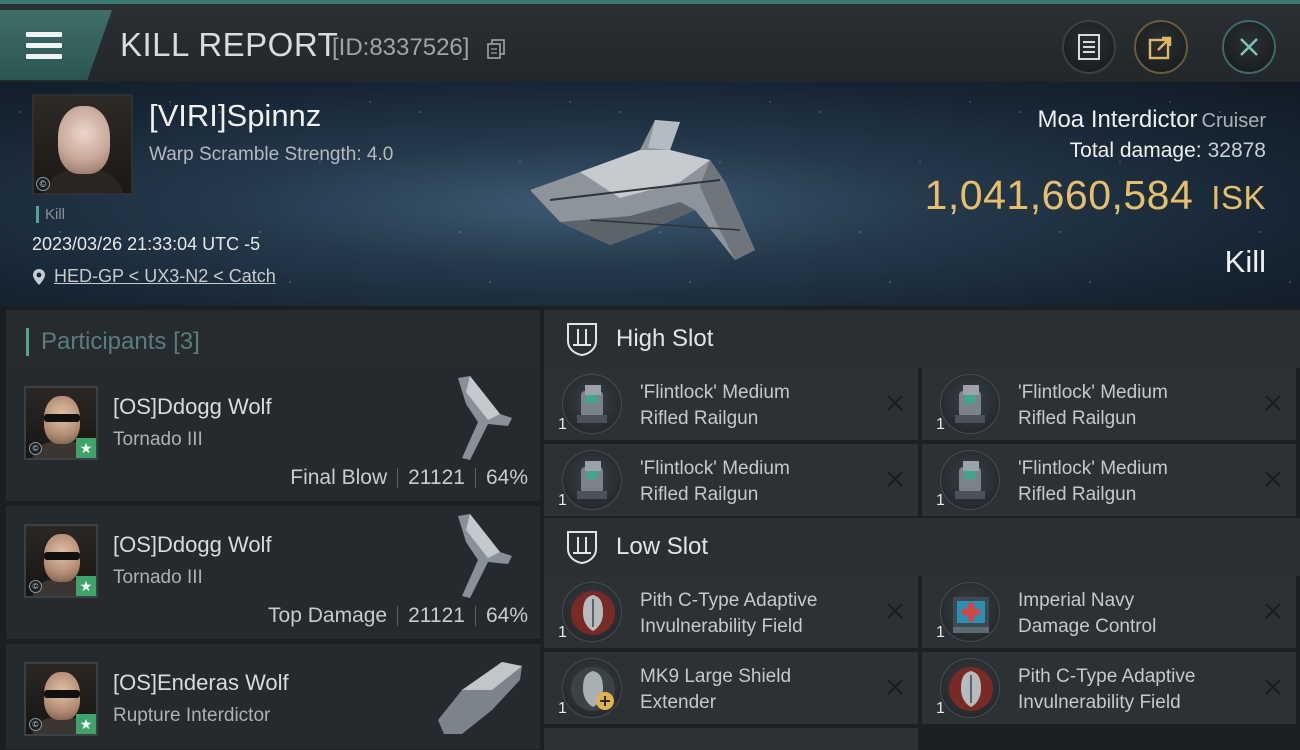 This screenshot has height=750, width=1300. I want to click on menu-button, so click(56, 45).